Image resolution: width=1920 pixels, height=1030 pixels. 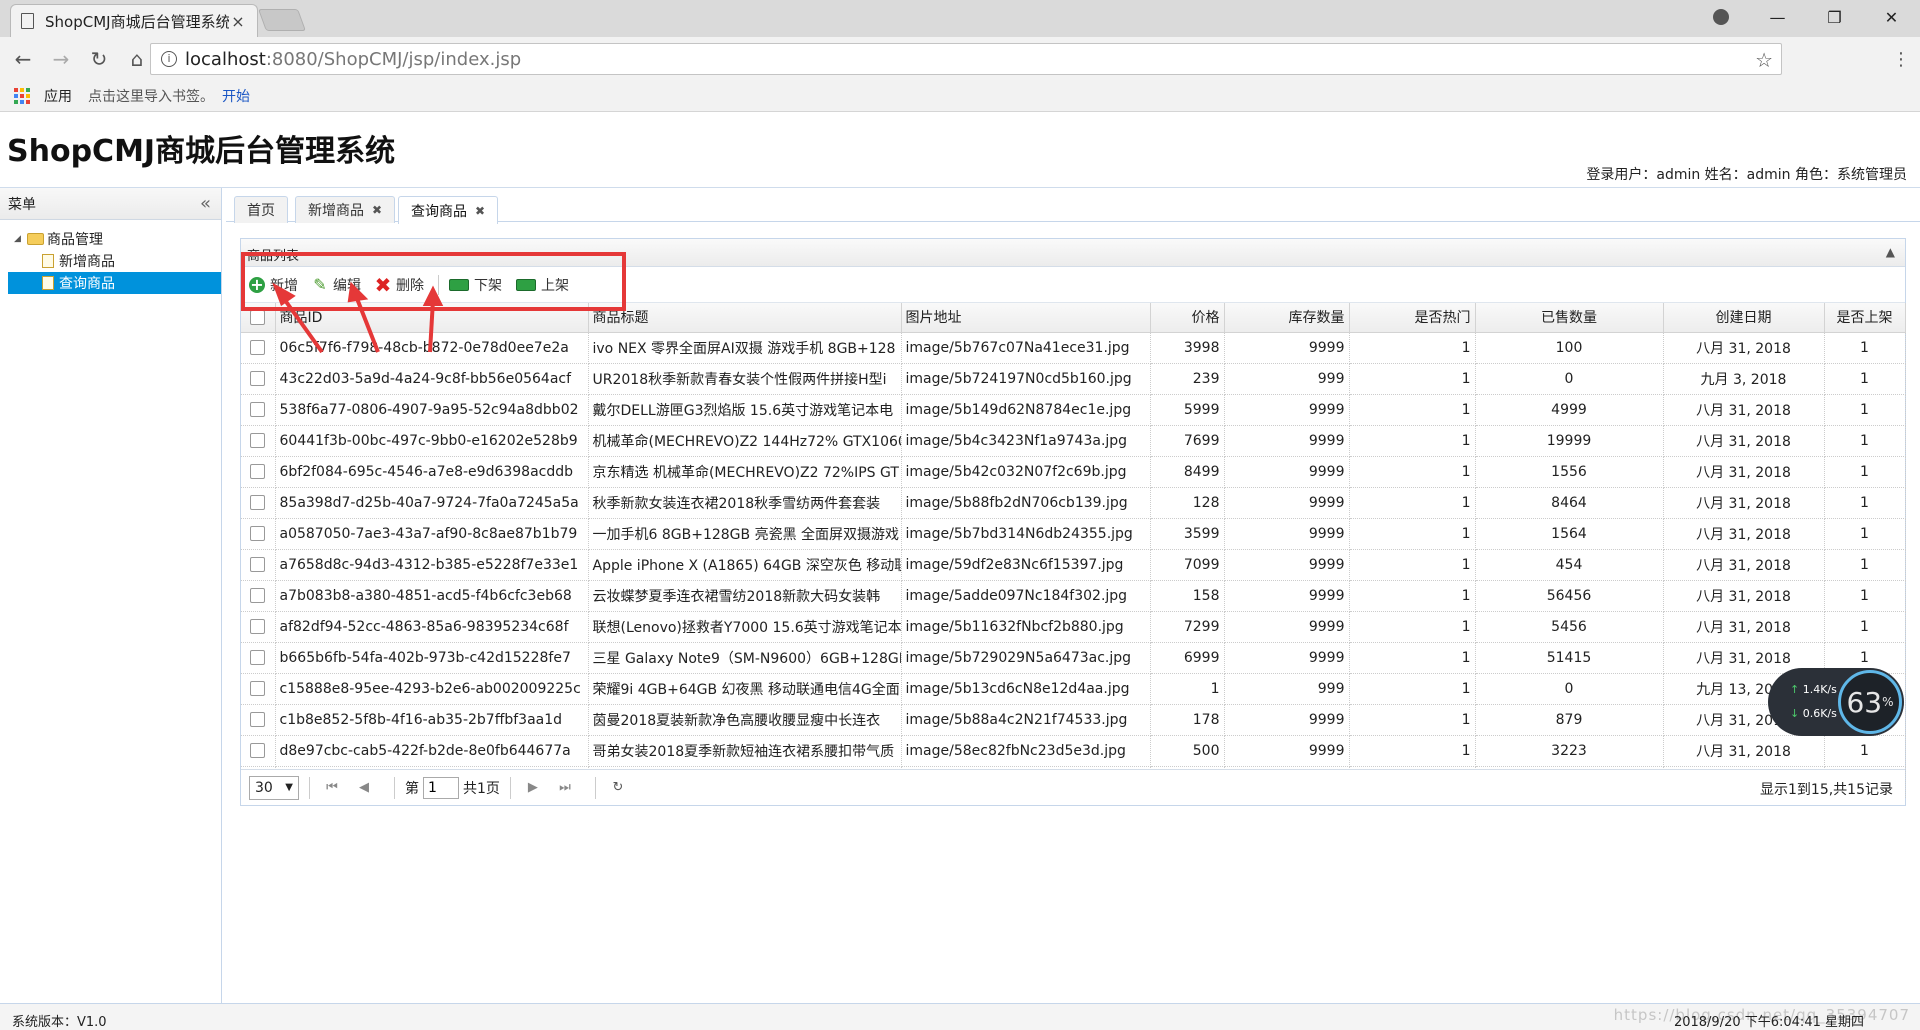 I want to click on first-page-icon: ⏮, so click(x=332, y=787).